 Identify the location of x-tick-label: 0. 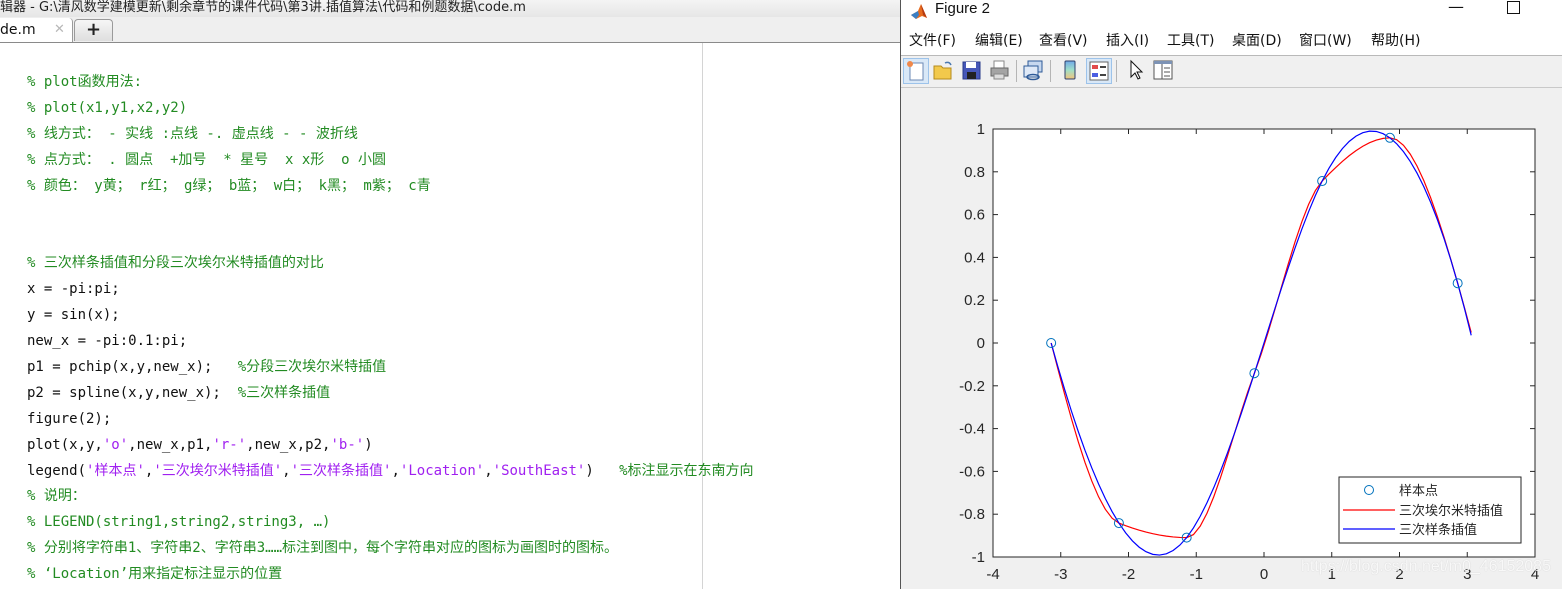
(1264, 574).